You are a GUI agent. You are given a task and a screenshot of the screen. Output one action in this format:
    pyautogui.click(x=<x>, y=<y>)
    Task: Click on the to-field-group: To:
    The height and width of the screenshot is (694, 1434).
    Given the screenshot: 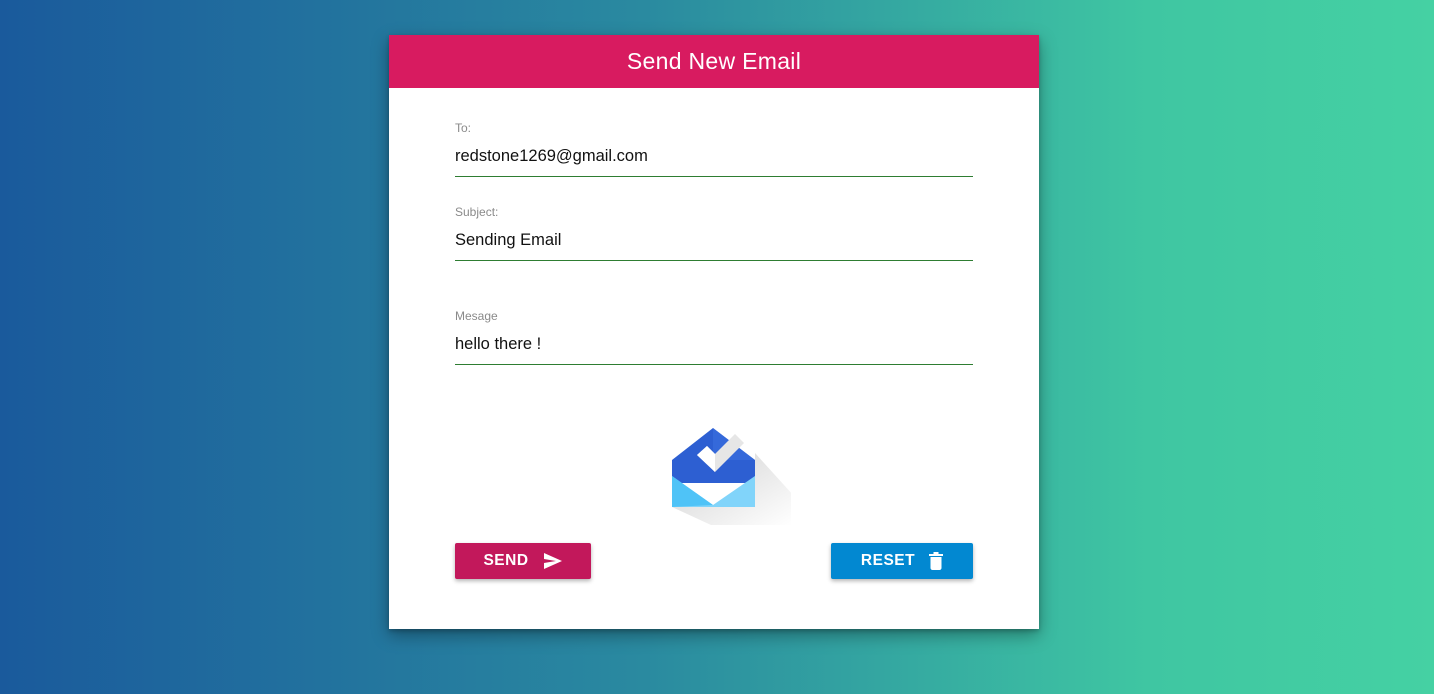 What is the action you would take?
    pyautogui.click(x=714, y=149)
    